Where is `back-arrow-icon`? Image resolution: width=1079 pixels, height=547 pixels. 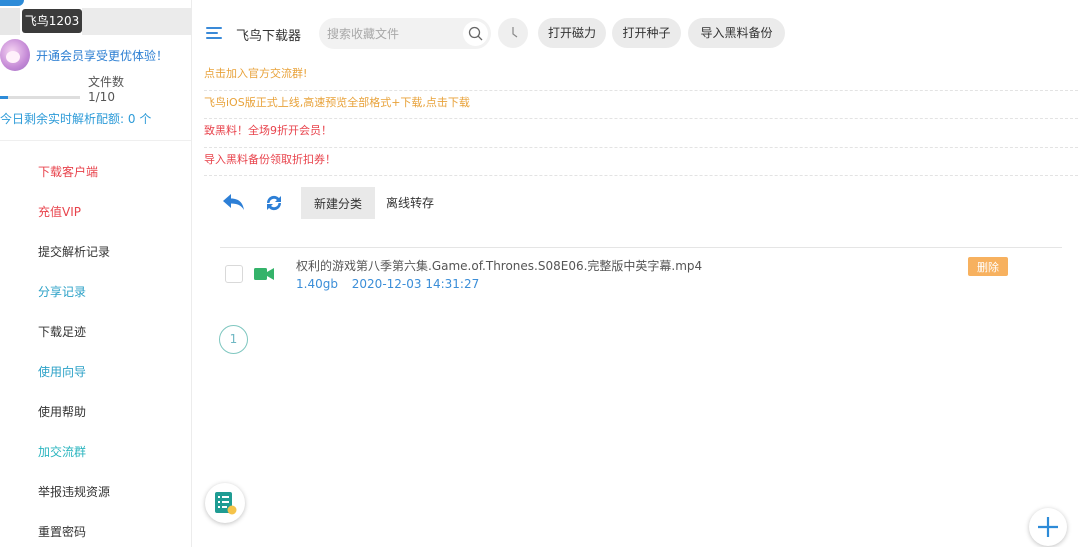
back-arrow-icon is located at coordinates (233, 202).